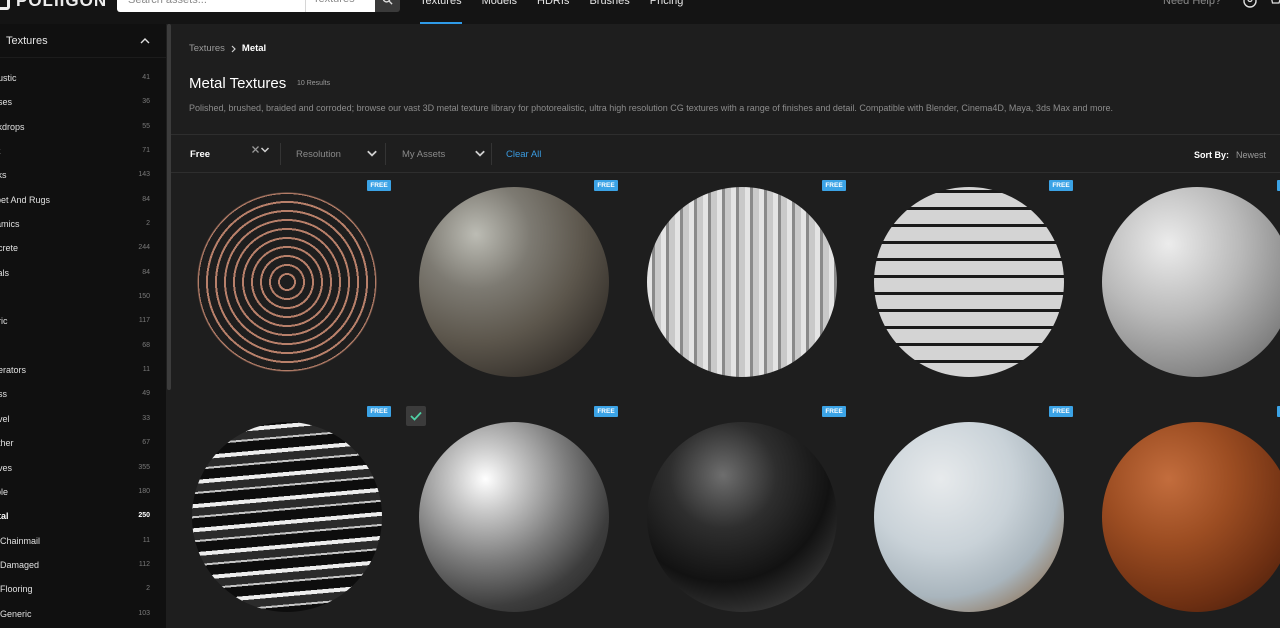 The image size is (1280, 628). Describe the element at coordinates (4, 394) in the screenshot. I see `category-label: ass` at that location.